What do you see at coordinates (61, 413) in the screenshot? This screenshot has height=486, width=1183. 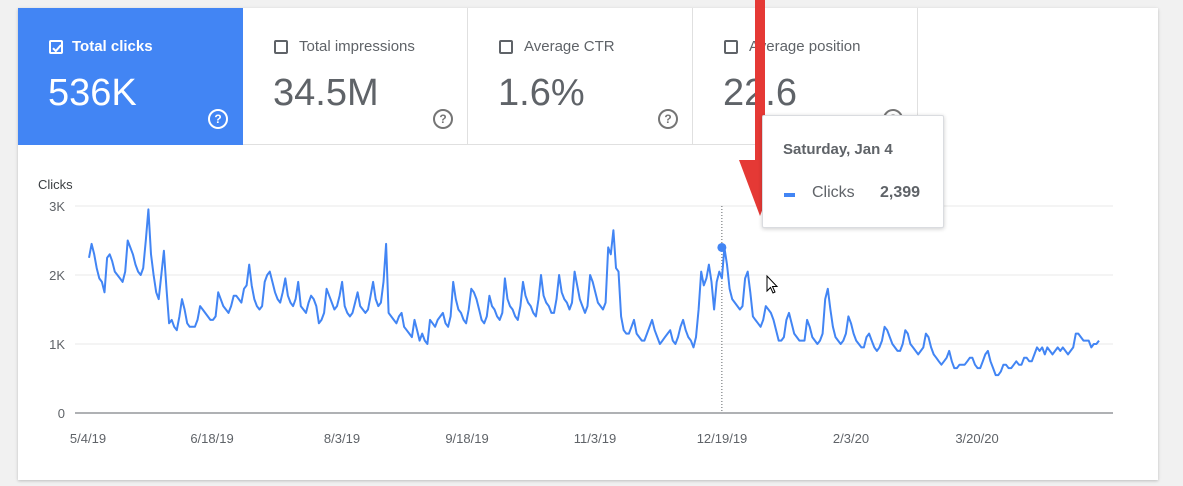 I see `y-tick-label: 0` at bounding box center [61, 413].